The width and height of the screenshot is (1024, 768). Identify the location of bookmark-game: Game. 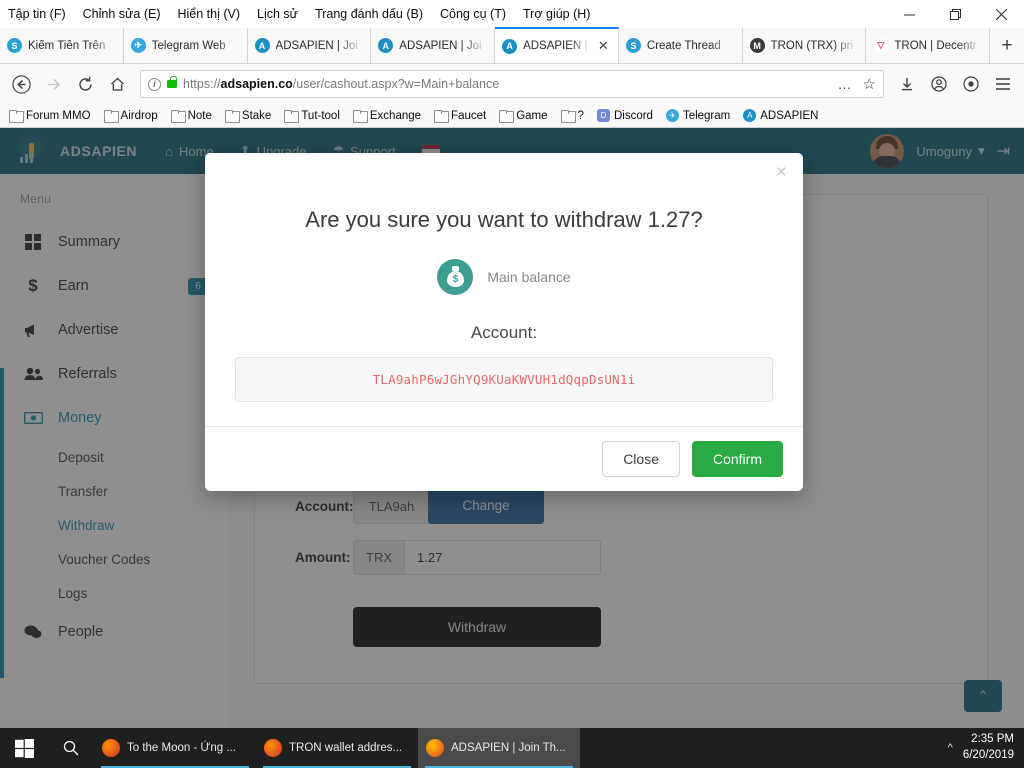
(523, 116).